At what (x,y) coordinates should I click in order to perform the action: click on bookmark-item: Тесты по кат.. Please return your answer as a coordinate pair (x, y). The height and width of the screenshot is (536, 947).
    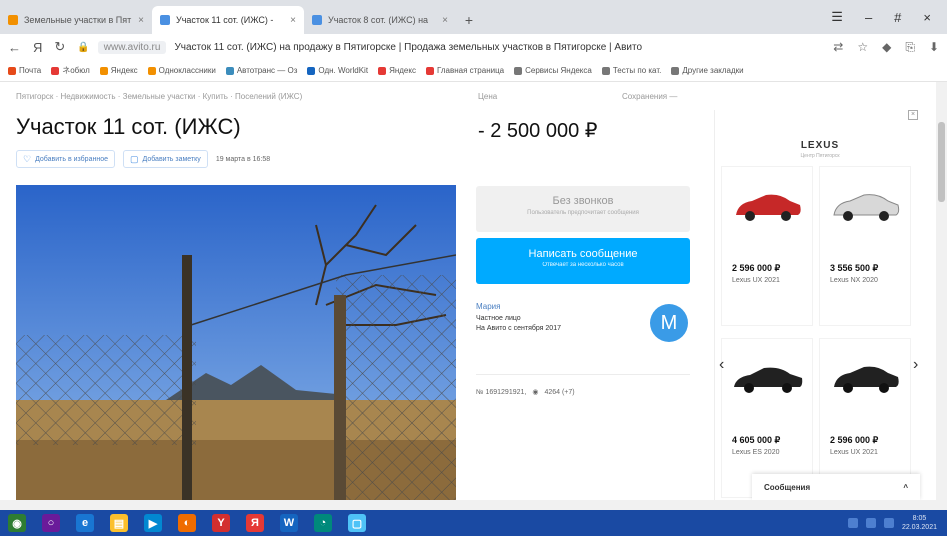
    Looking at the image, I should click on (631, 70).